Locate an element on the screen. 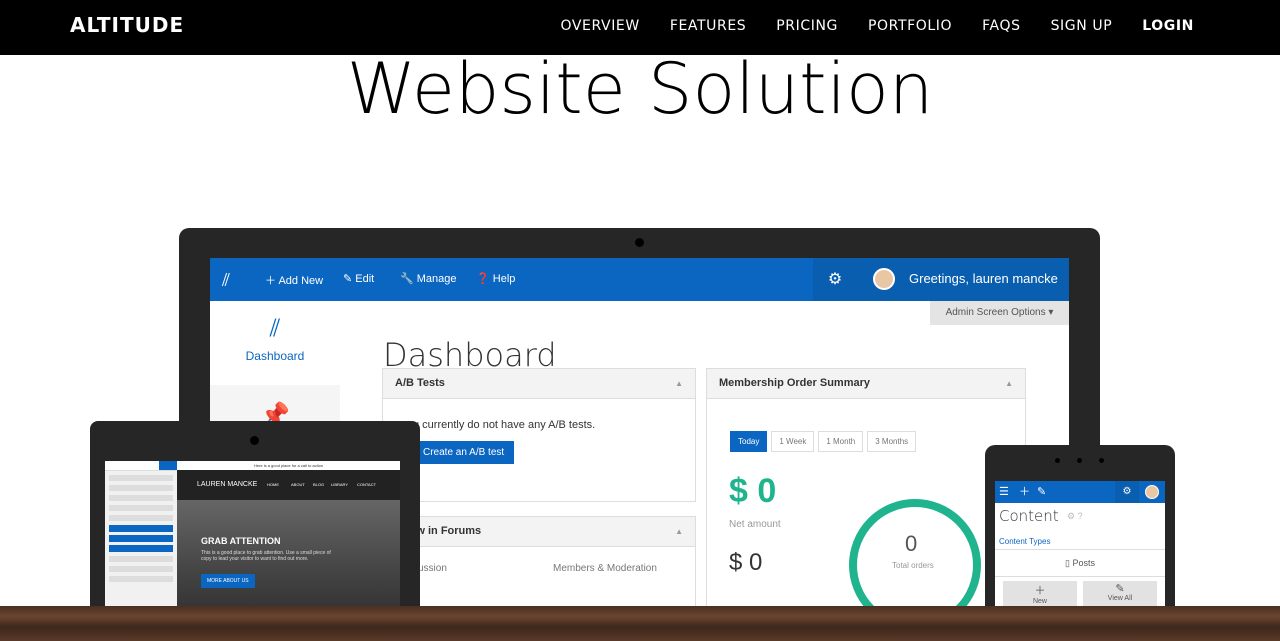 This screenshot has width=1280, height=641. preview-heading: GRAB ATTENTION is located at coordinates (241, 541).